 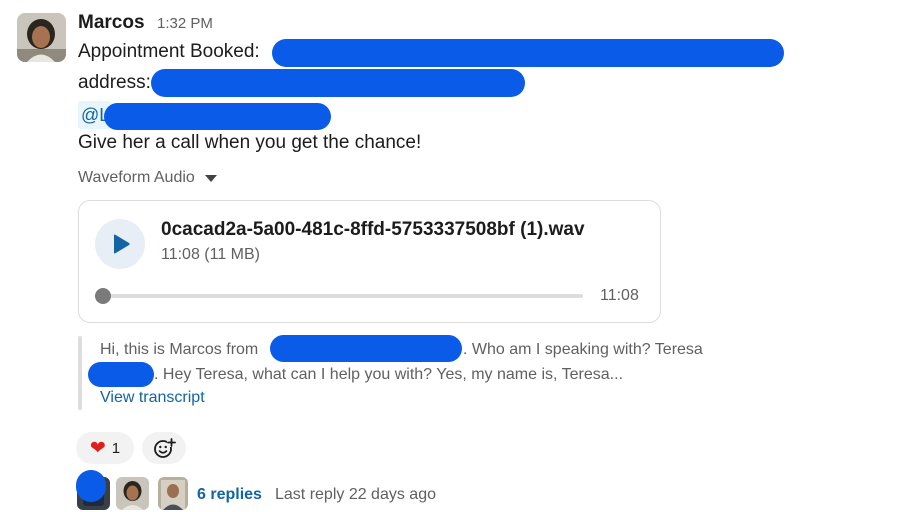 I want to click on transcript-part-1: Hi, this is Marcos from, so click(x=179, y=349).